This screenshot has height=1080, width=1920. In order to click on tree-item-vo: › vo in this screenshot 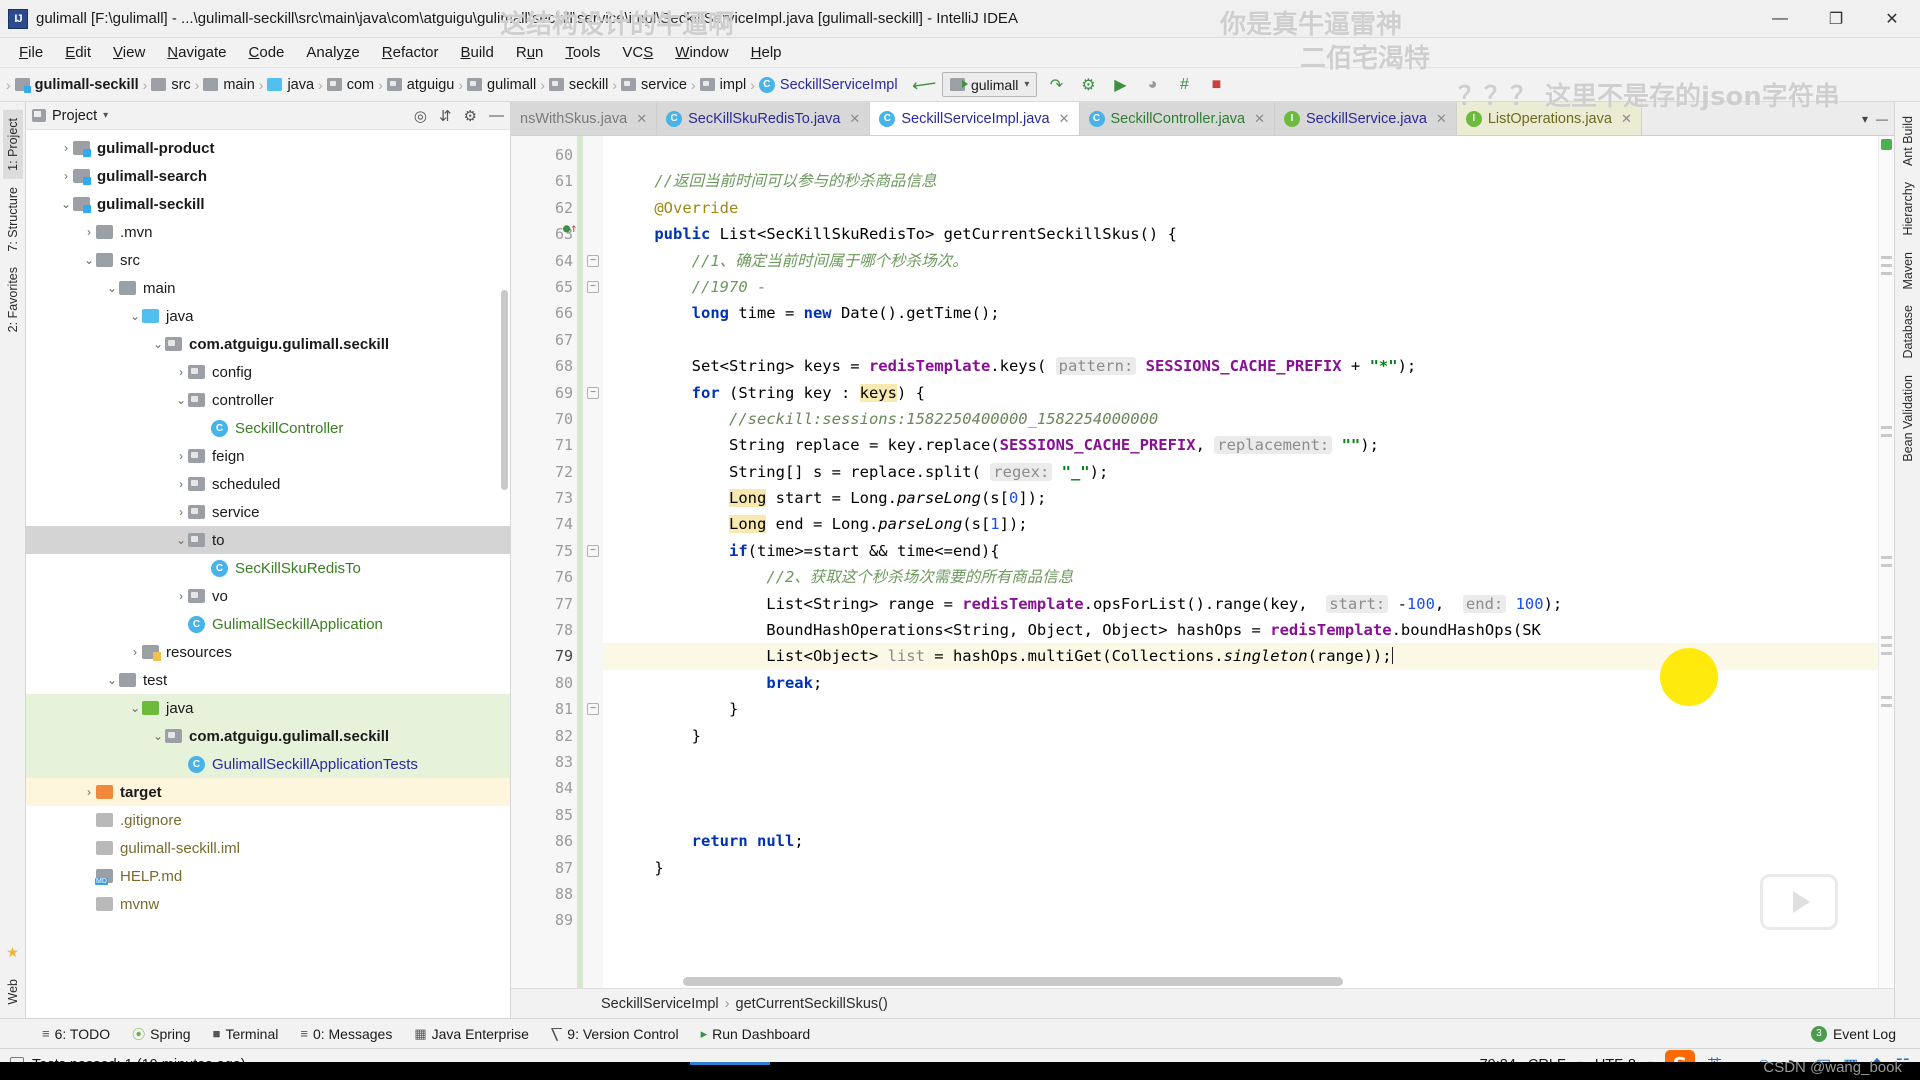, I will do `click(268, 596)`.